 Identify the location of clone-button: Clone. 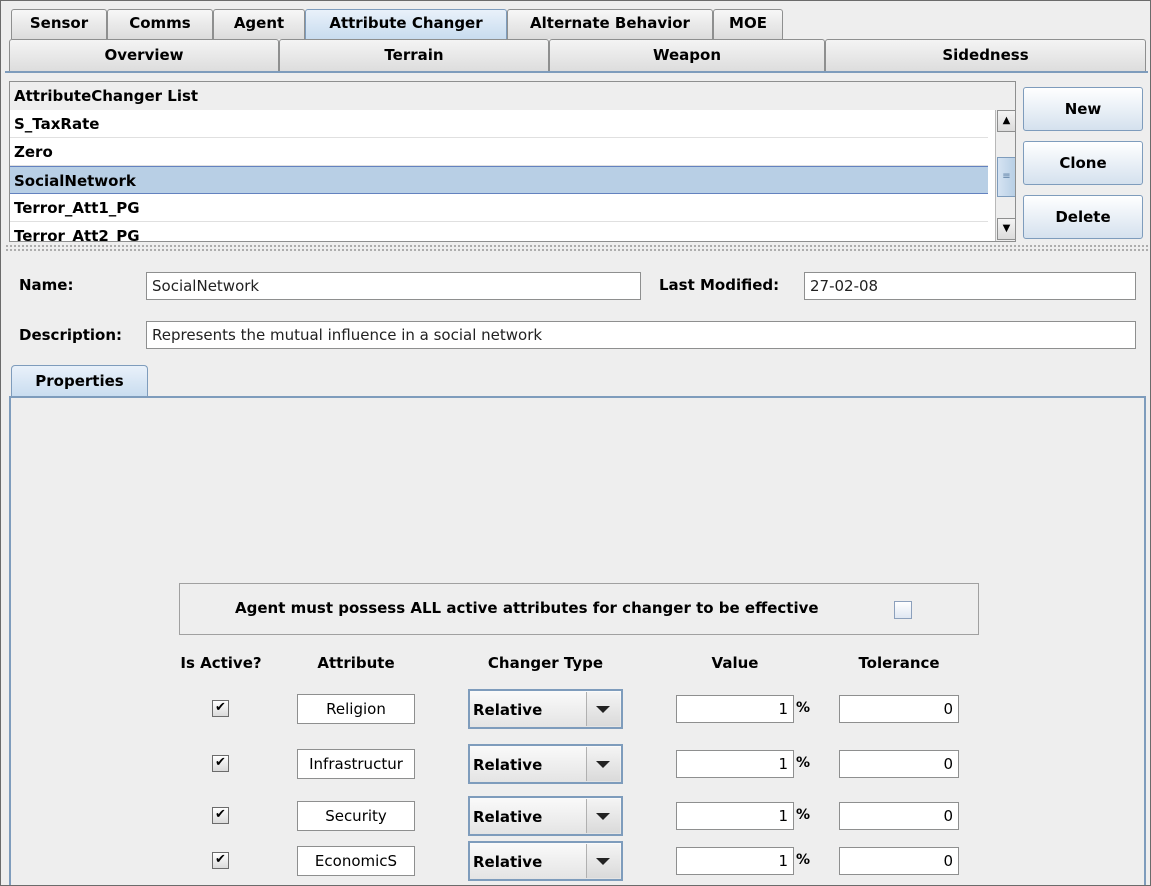
(1083, 163).